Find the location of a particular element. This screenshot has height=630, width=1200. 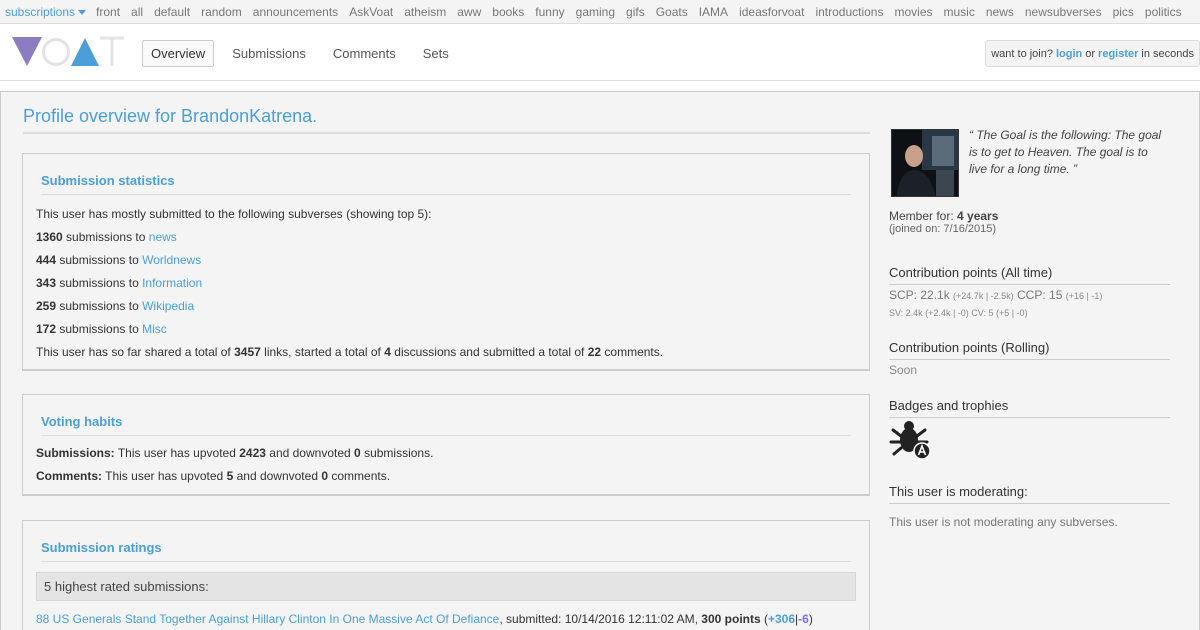

subverse-link: Misc is located at coordinates (154, 329).